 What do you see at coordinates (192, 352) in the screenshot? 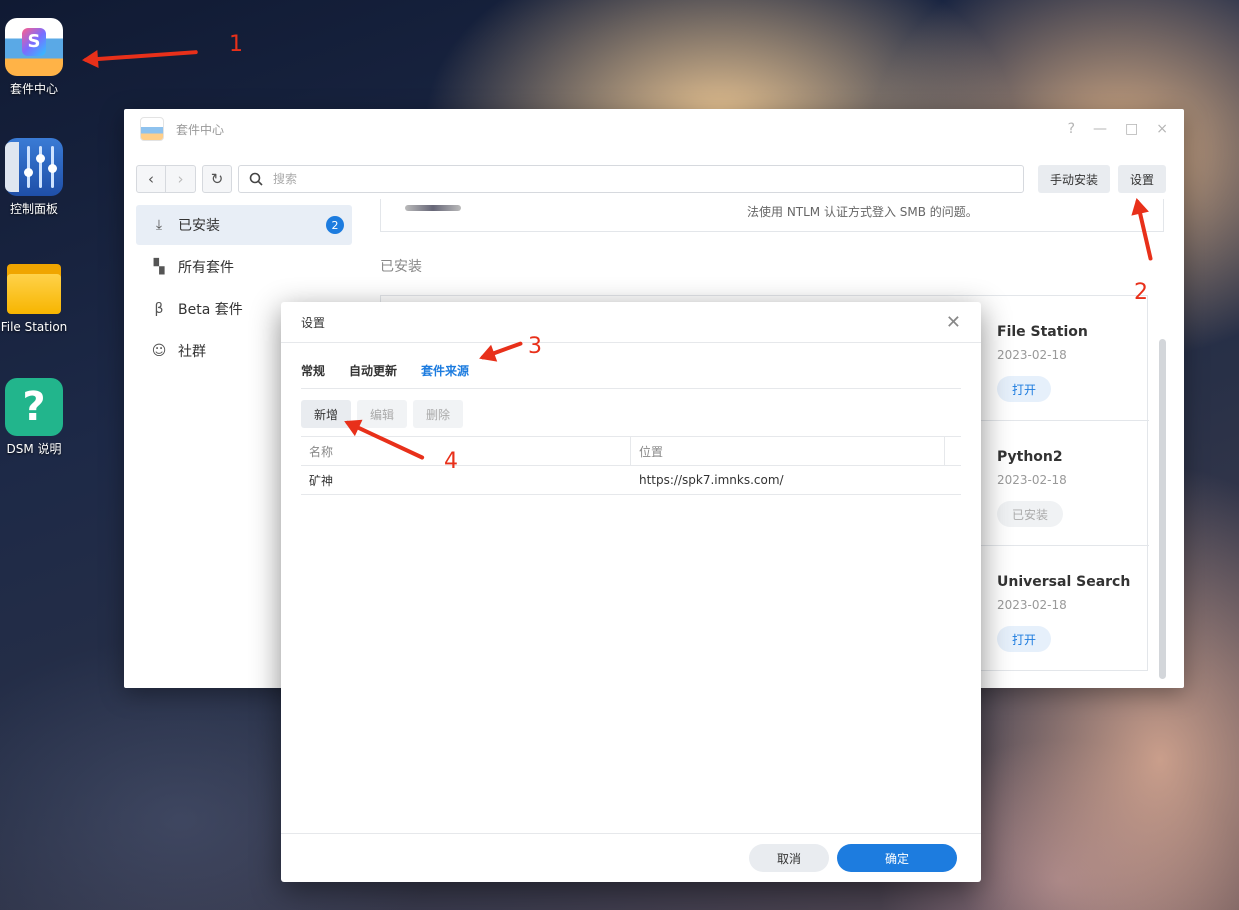
I see `sidebar-item-label: 社群` at bounding box center [192, 352].